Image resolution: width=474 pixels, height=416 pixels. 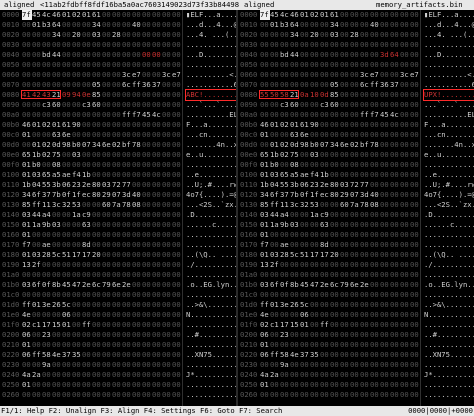 I want to click on hex-byte: 3e, so click(x=47, y=305).